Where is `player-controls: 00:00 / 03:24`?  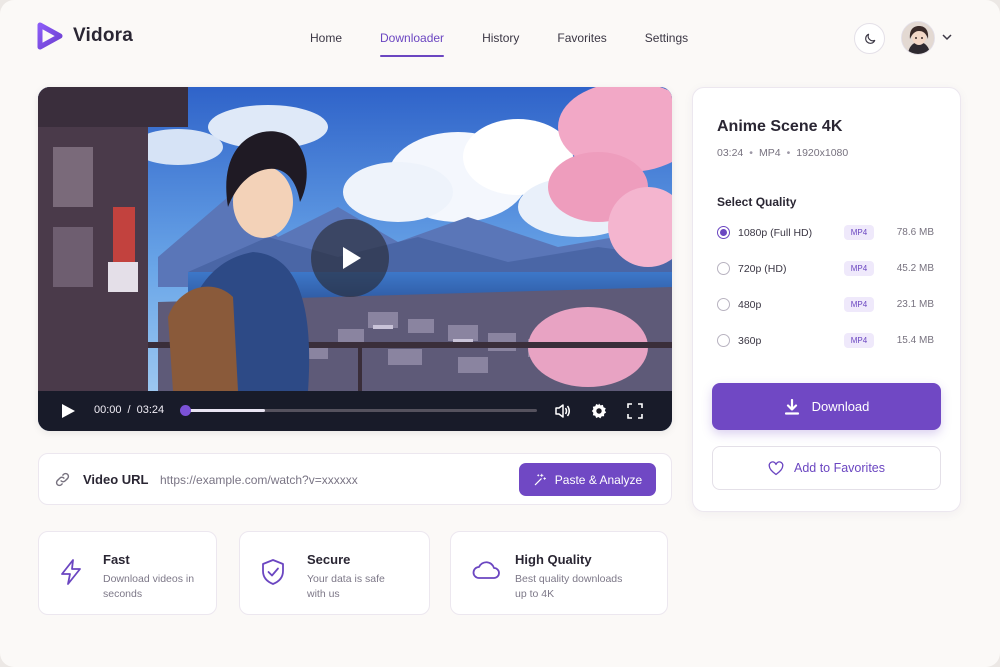 player-controls: 00:00 / 03:24 is located at coordinates (355, 411).